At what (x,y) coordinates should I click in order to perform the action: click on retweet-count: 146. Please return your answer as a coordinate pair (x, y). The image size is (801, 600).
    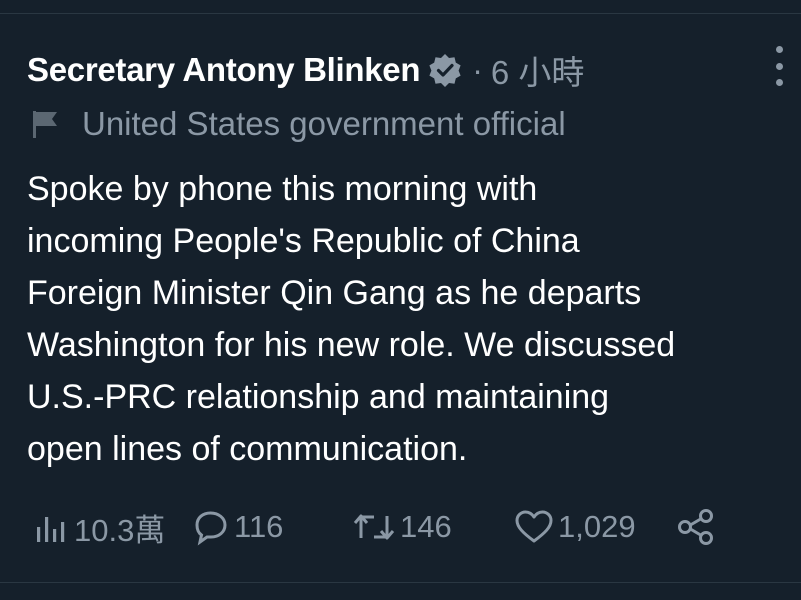
    Looking at the image, I should click on (426, 526).